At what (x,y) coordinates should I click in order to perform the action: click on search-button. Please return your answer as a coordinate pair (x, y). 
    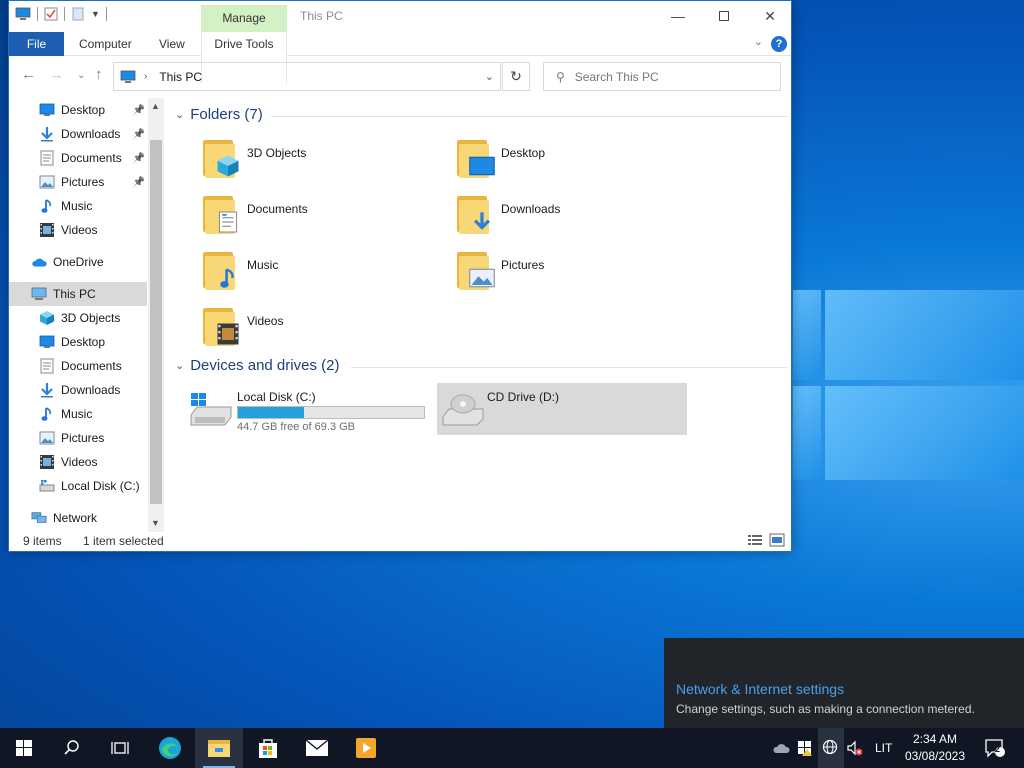
    Looking at the image, I should click on (72, 748).